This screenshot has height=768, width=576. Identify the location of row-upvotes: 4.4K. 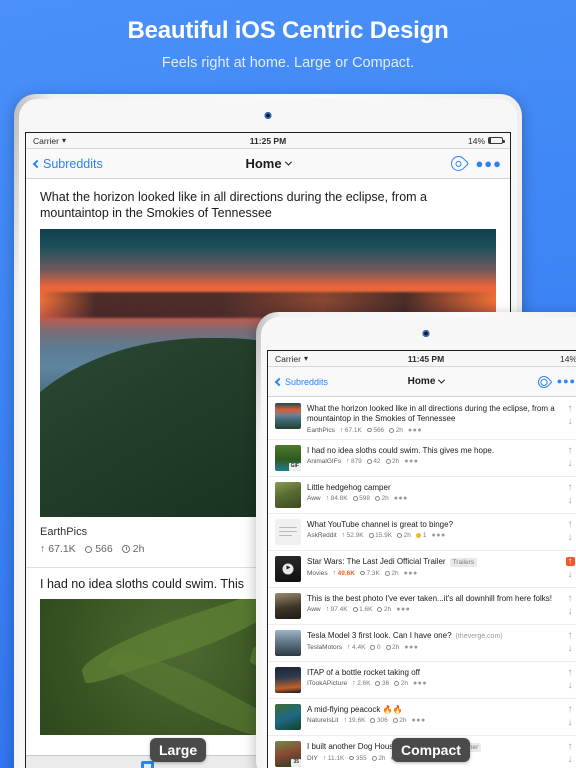
(356, 647).